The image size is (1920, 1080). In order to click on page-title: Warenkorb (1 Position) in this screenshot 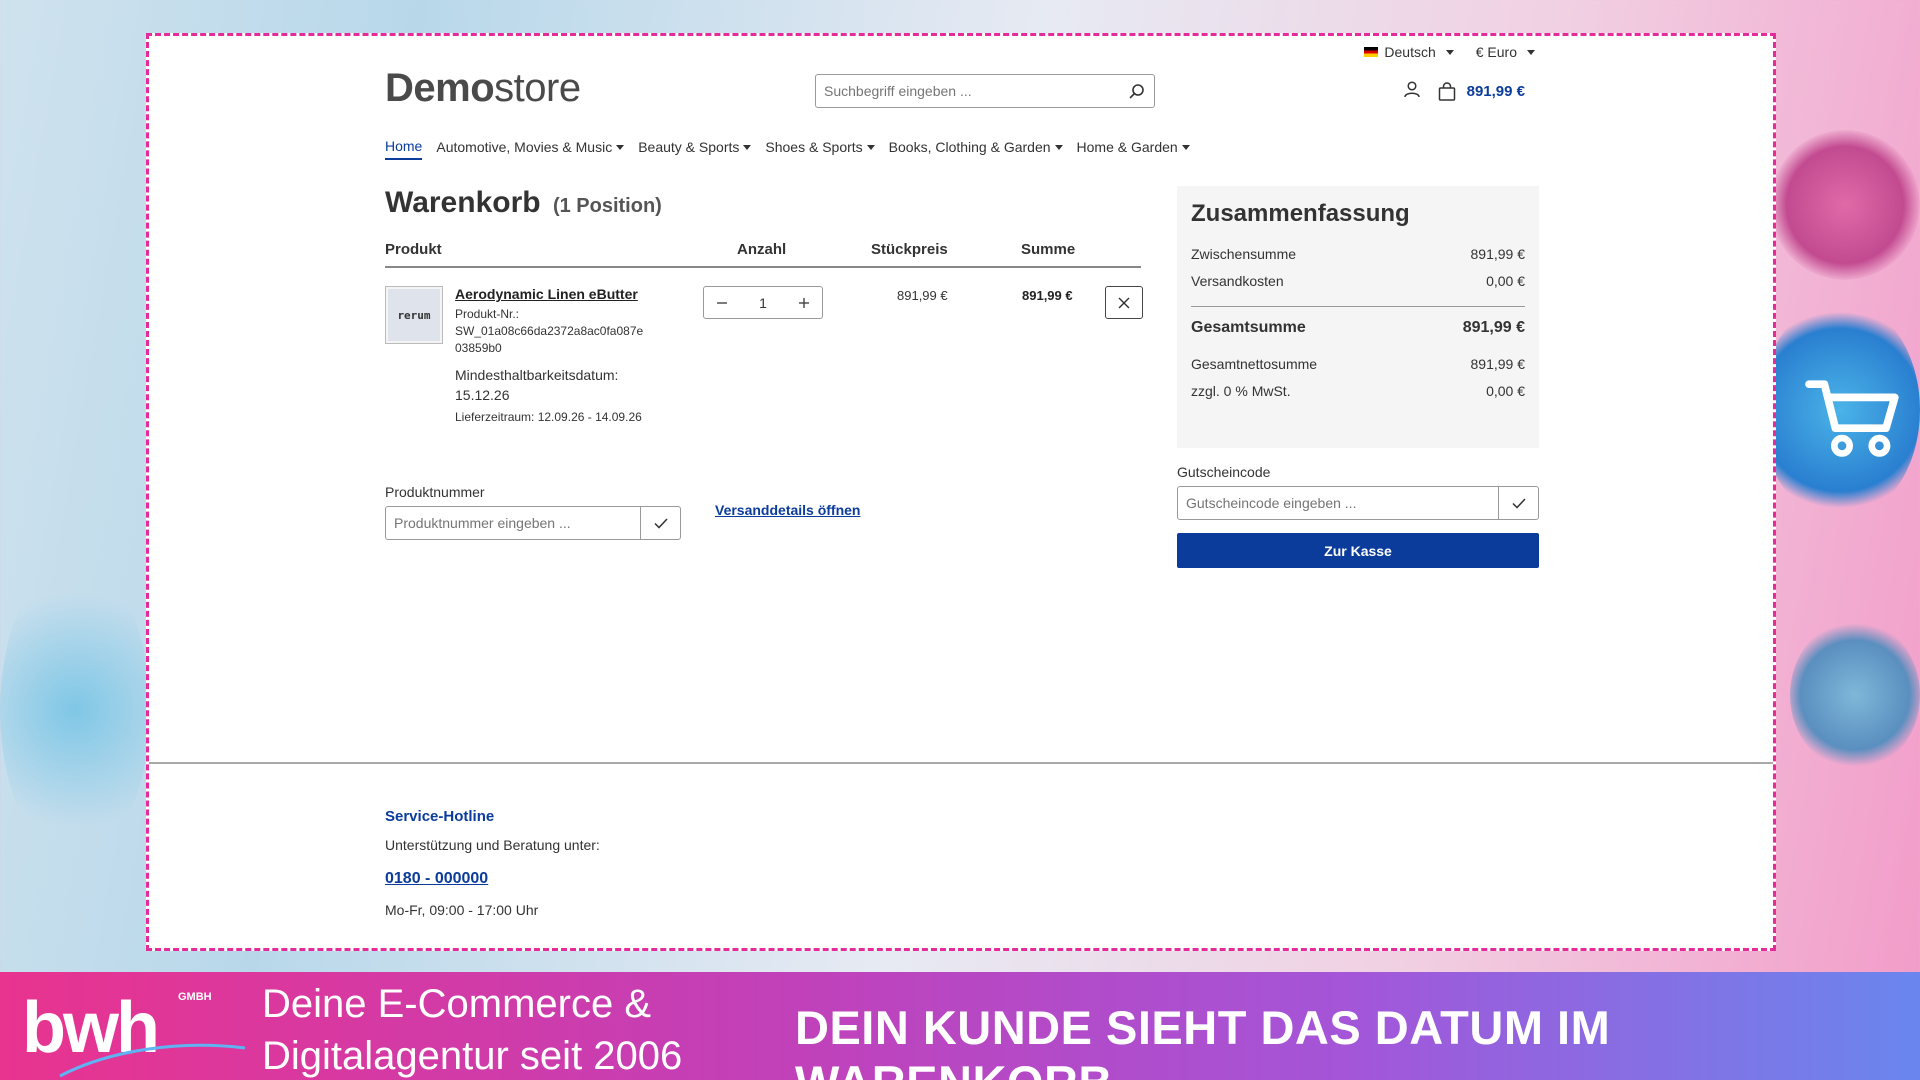, I will do `click(523, 203)`.